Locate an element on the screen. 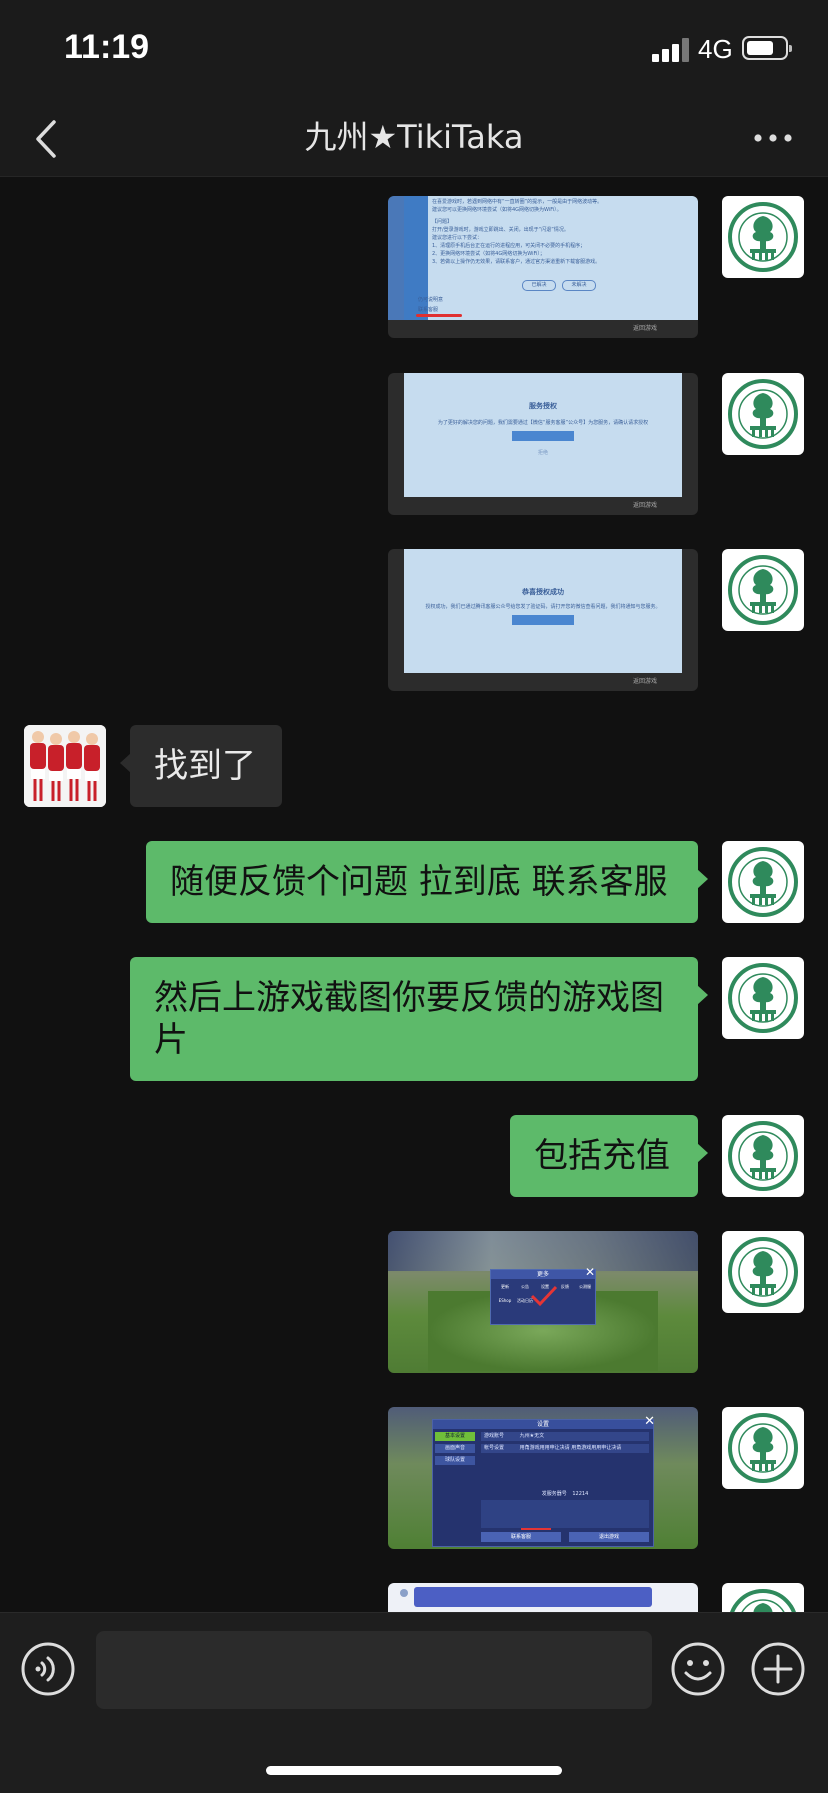 This screenshot has height=1793, width=828. game-contact-button: 联系客服 is located at coordinates (521, 1537).